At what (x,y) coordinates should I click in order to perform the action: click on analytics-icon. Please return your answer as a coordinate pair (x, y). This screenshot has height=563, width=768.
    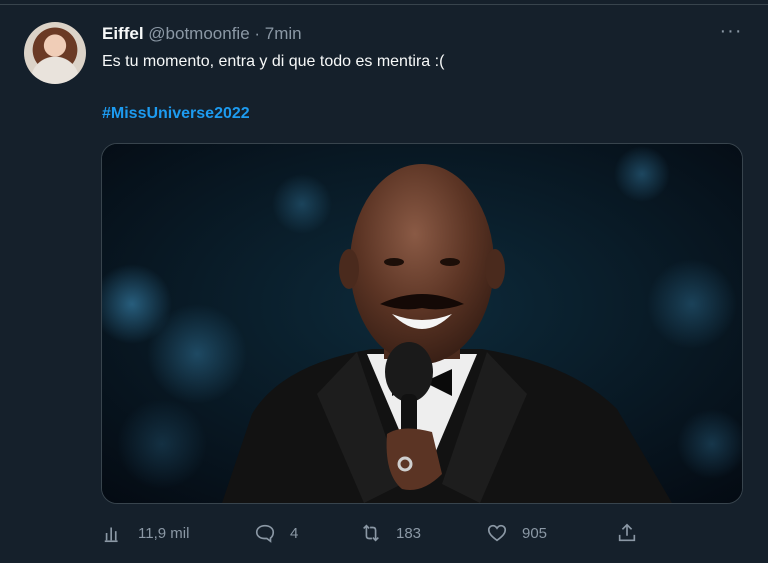
    Looking at the image, I should click on (111, 535).